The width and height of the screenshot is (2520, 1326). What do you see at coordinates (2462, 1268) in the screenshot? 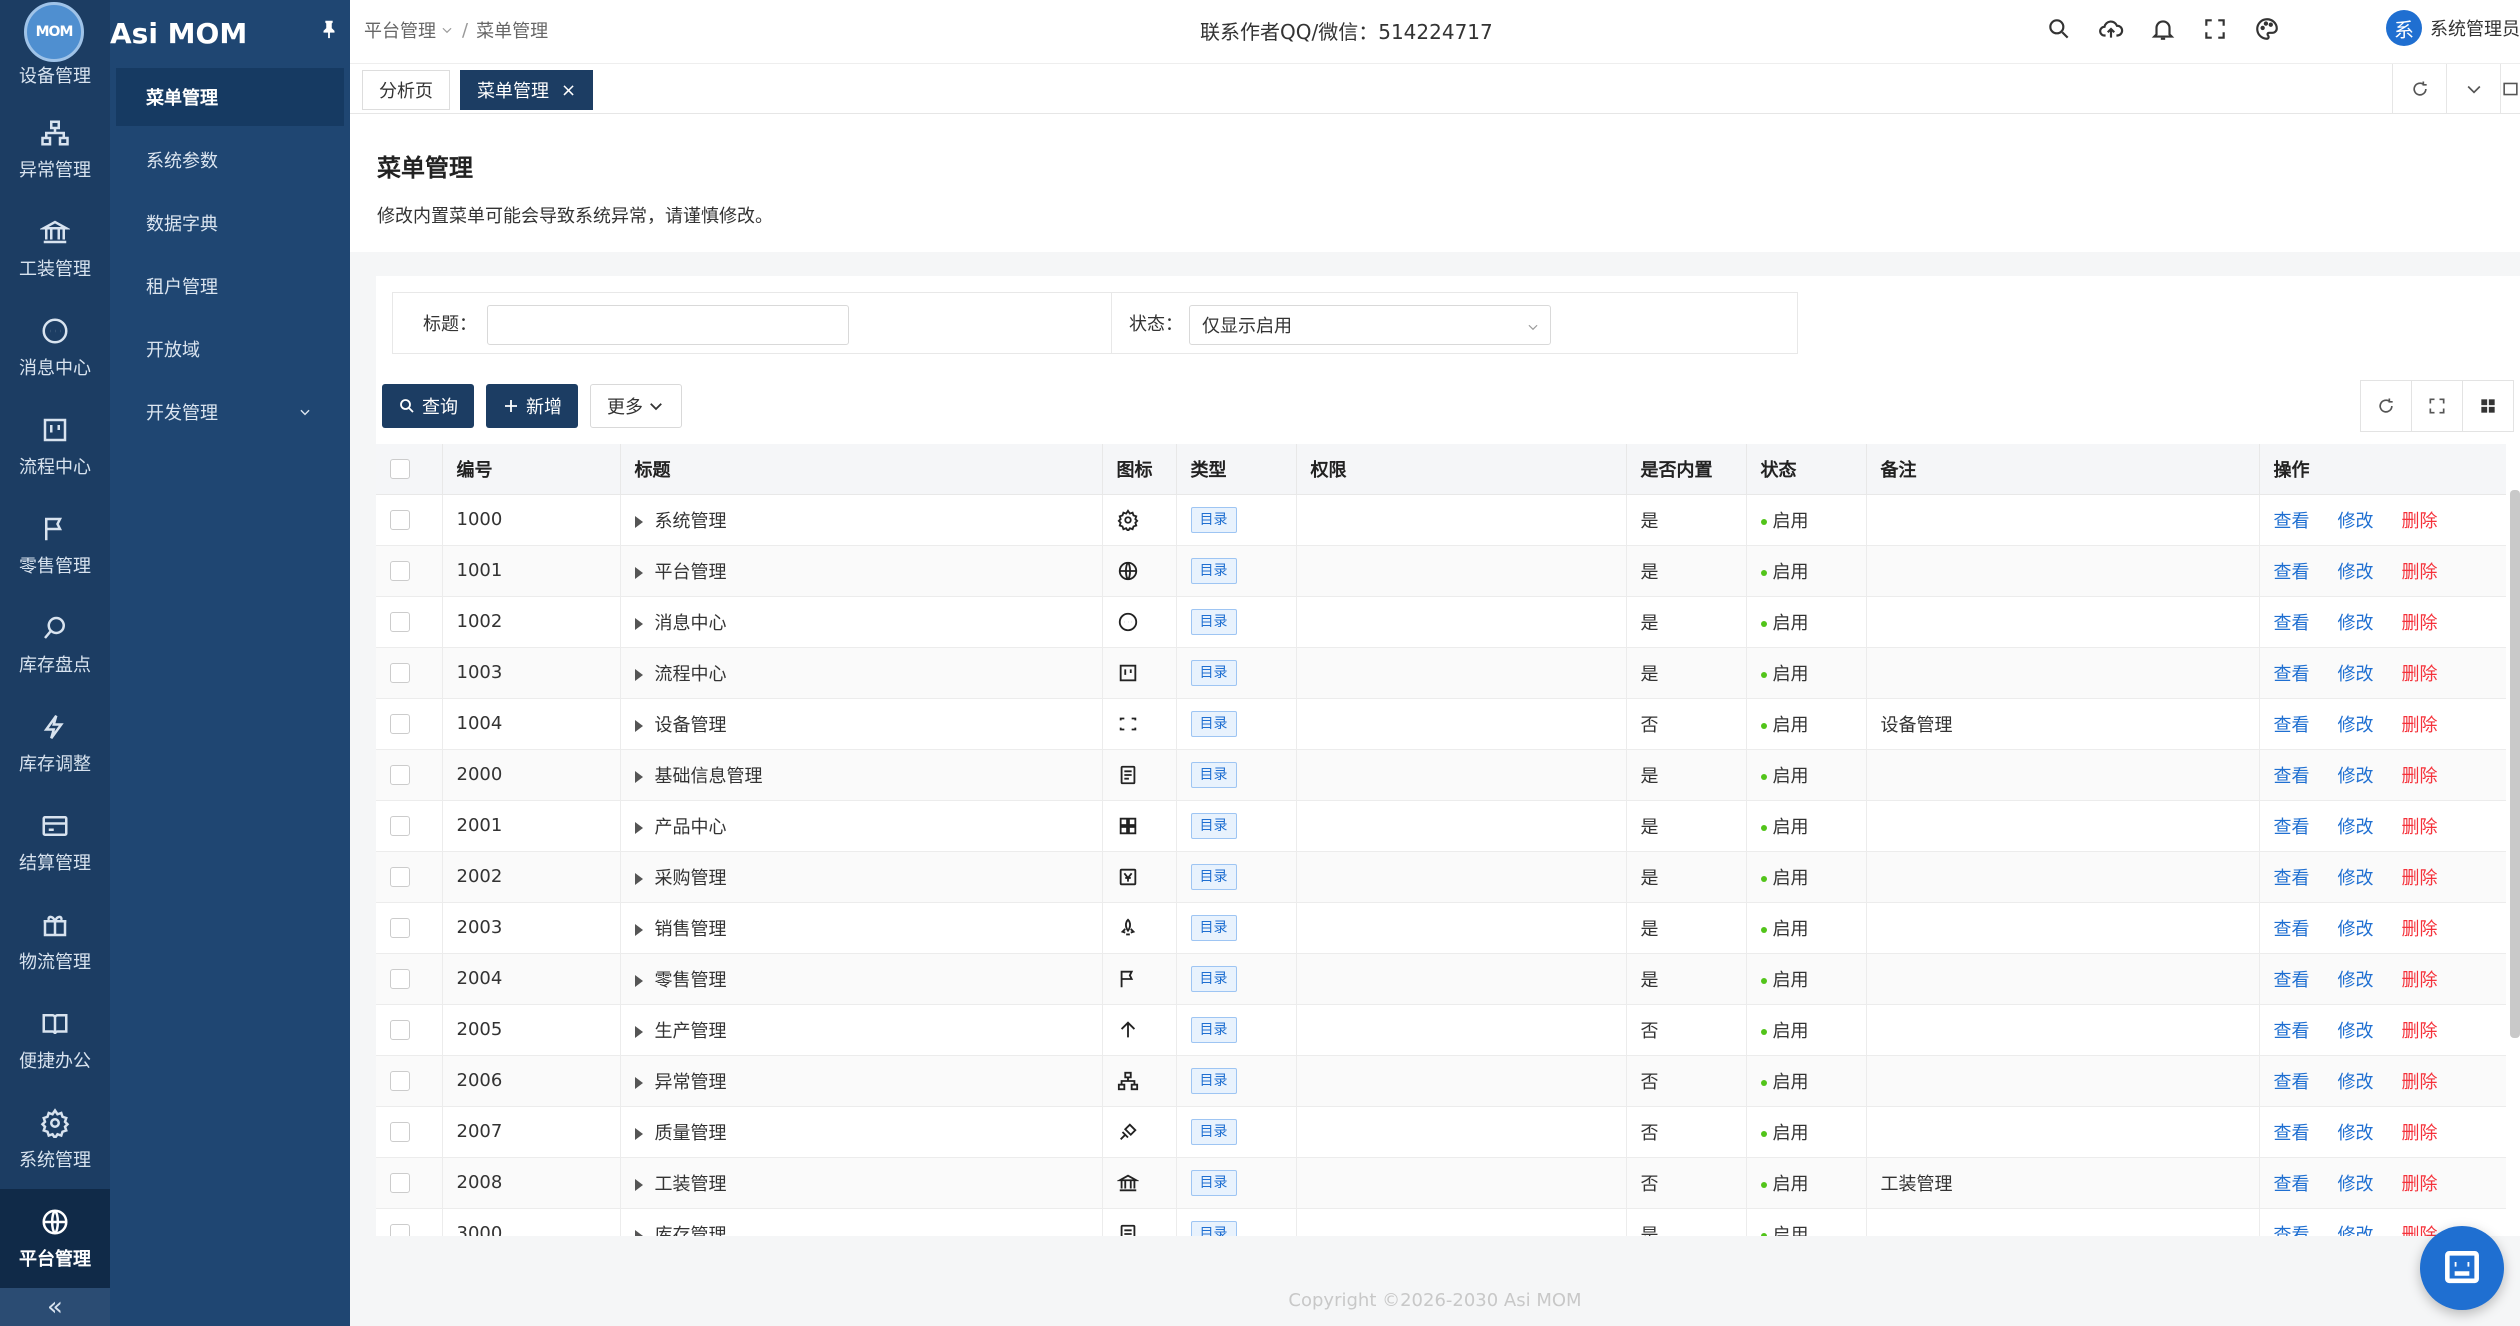
I see `assistant-button` at bounding box center [2462, 1268].